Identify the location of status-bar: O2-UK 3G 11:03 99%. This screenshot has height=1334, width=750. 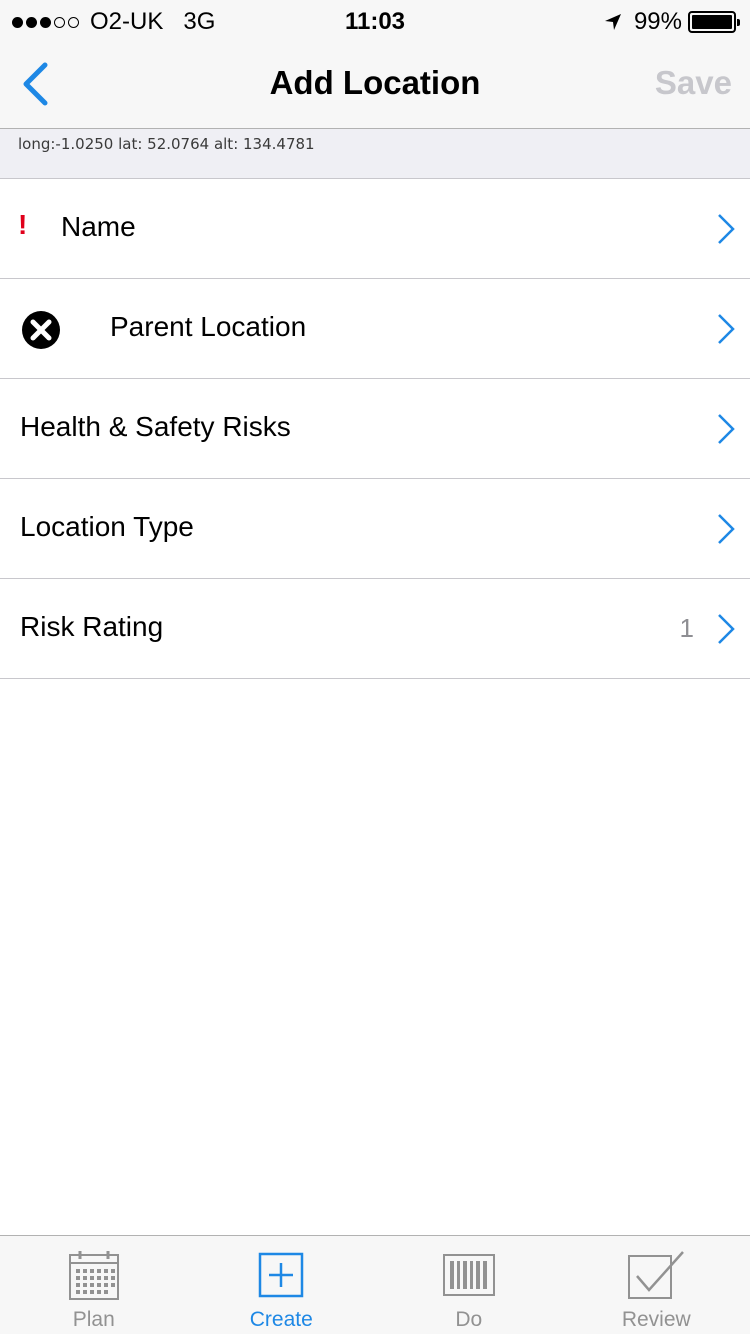
(375, 20).